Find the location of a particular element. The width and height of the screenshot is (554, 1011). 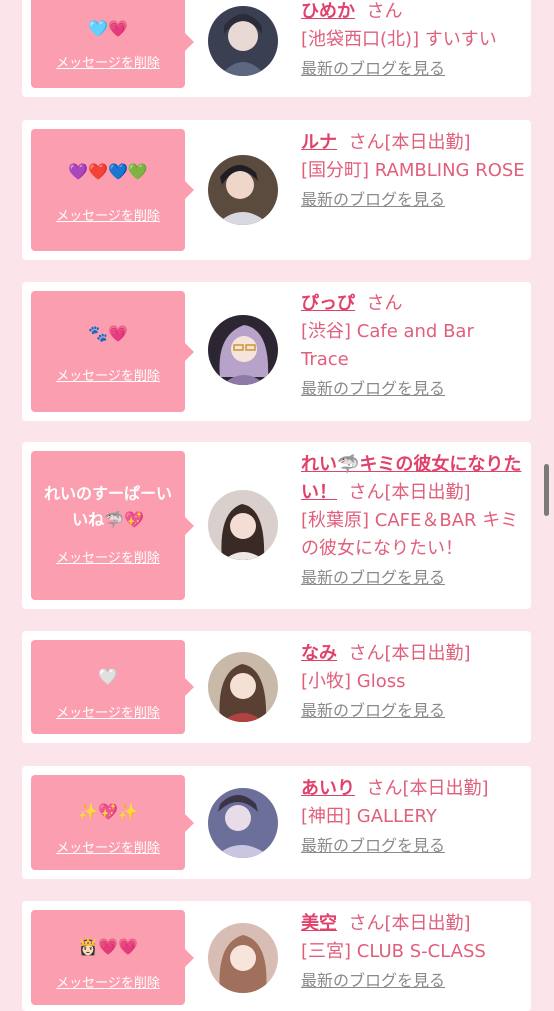

shop-name: [秋葉原] CAFE＆BAR キミの彼女になりたい！ is located at coordinates (410, 534).